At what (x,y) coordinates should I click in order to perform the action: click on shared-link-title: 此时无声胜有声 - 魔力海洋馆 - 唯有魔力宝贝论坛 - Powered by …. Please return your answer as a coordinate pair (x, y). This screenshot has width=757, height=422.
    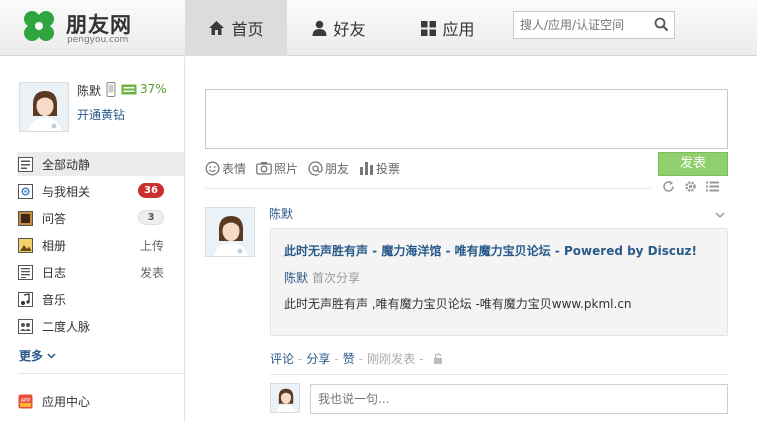
    Looking at the image, I should click on (490, 250).